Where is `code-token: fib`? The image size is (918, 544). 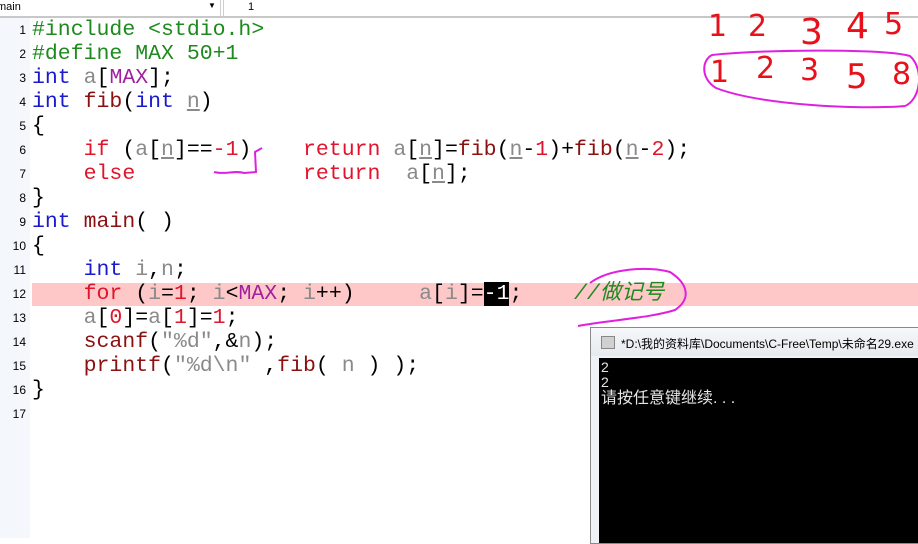 code-token: fib is located at coordinates (296, 366).